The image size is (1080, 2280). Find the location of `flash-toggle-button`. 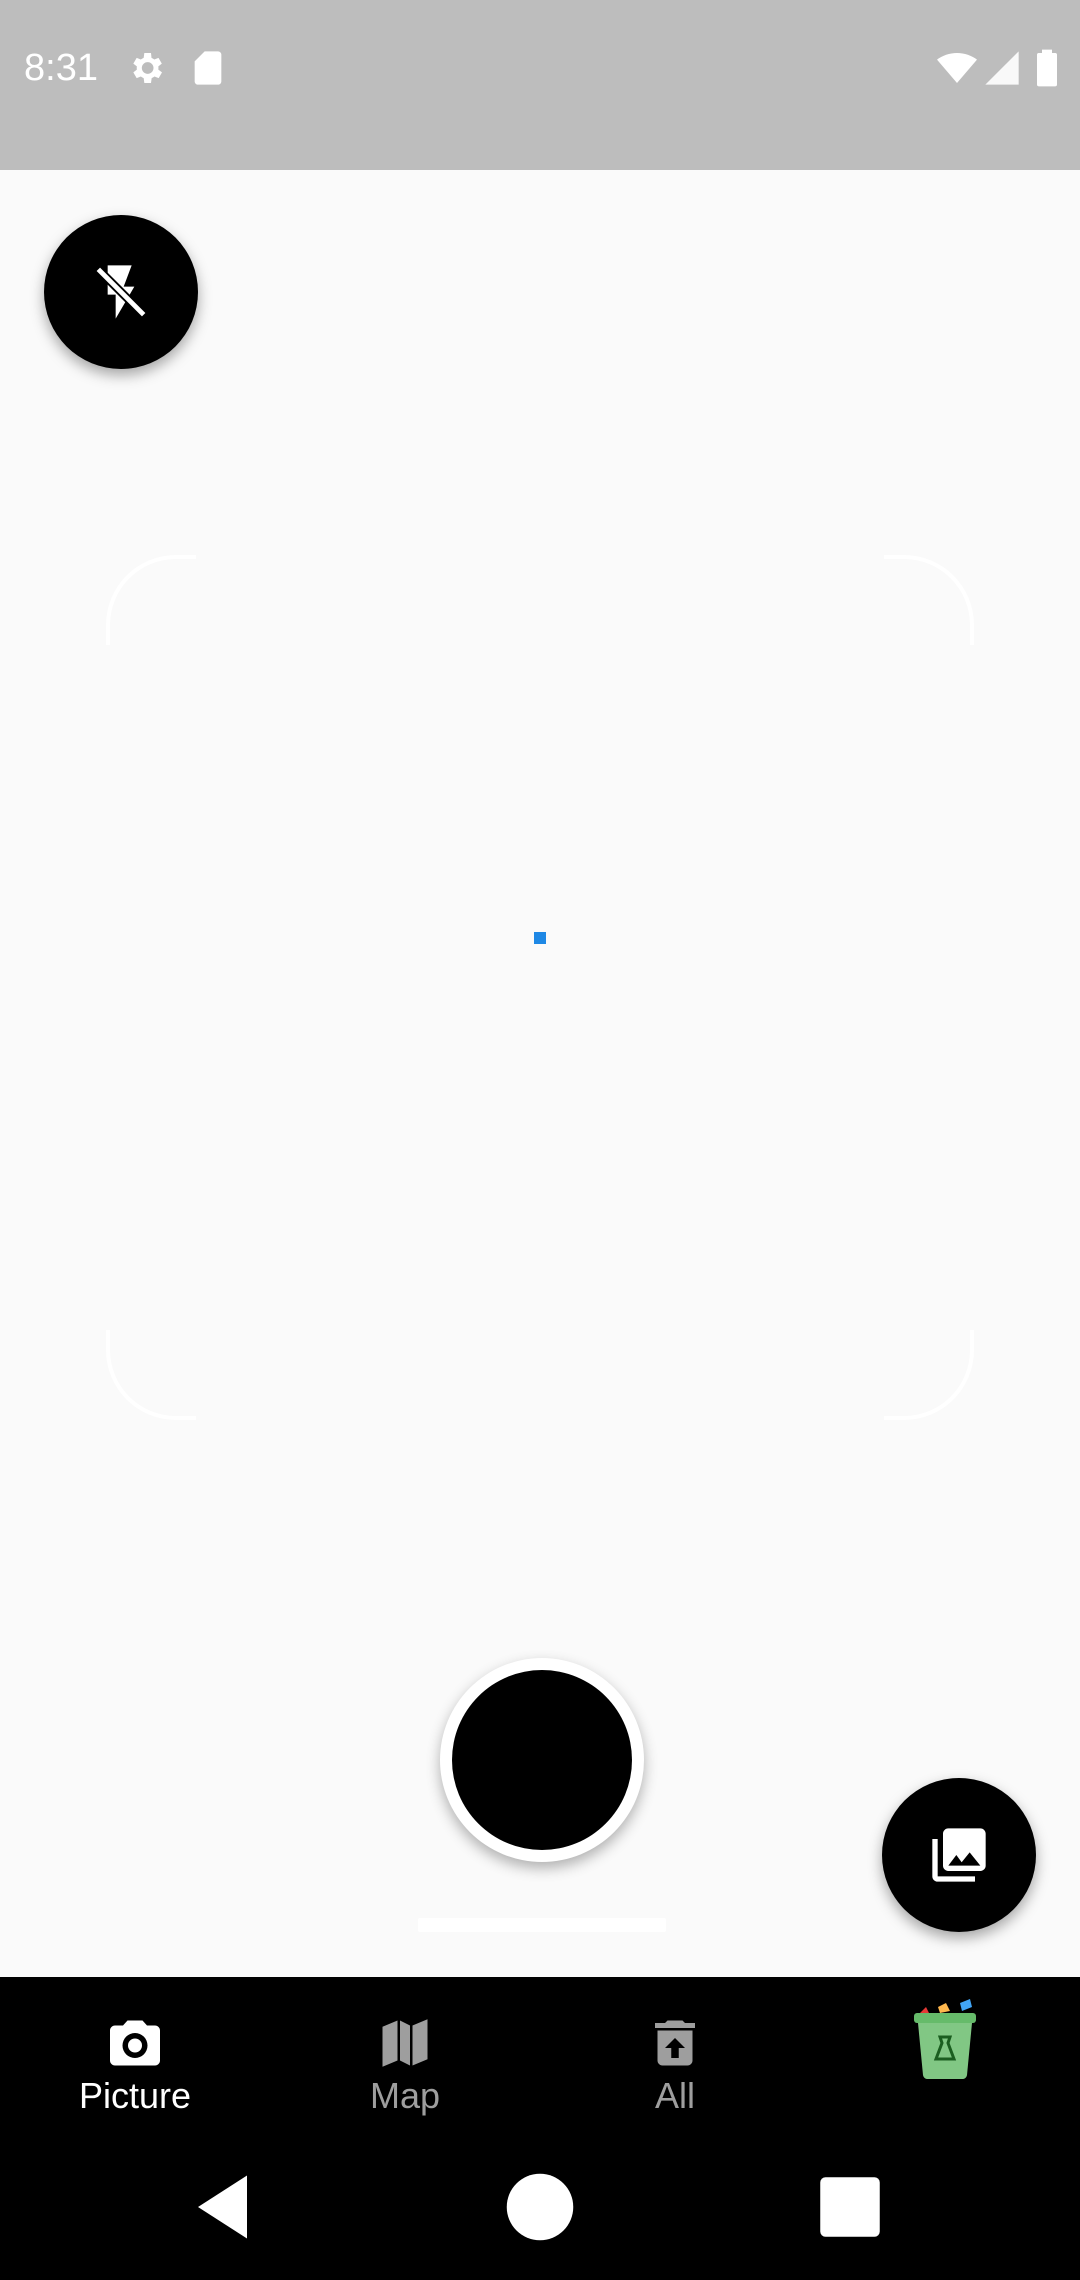

flash-toggle-button is located at coordinates (121, 292).